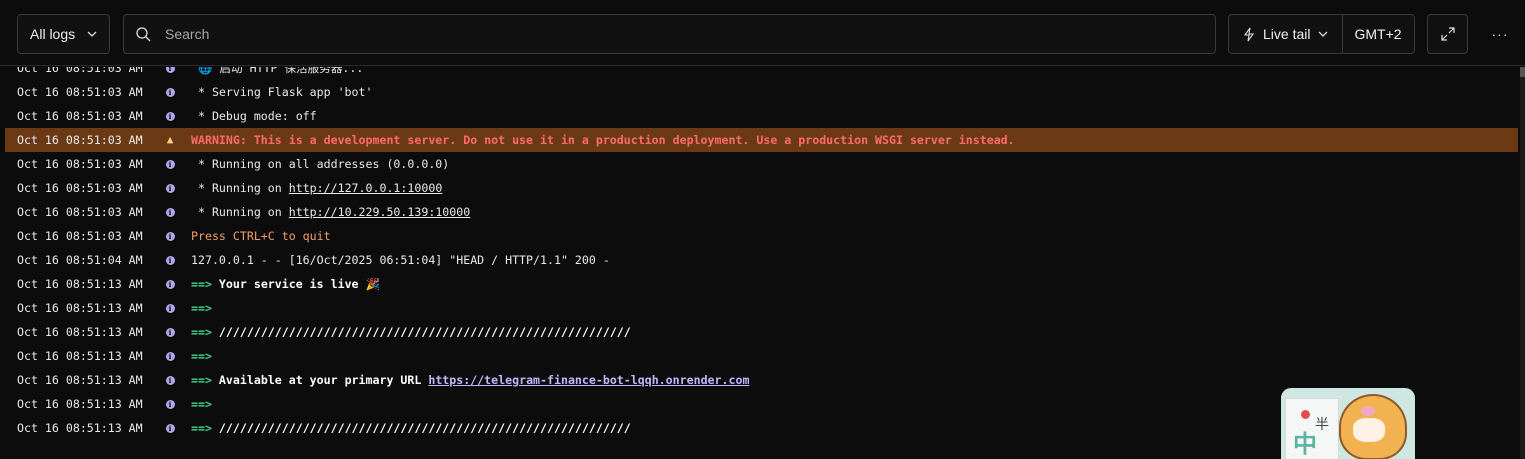 This screenshot has height=459, width=1525. Describe the element at coordinates (379, 212) in the screenshot. I see `log-link: http://10.229.50.139:10000` at that location.